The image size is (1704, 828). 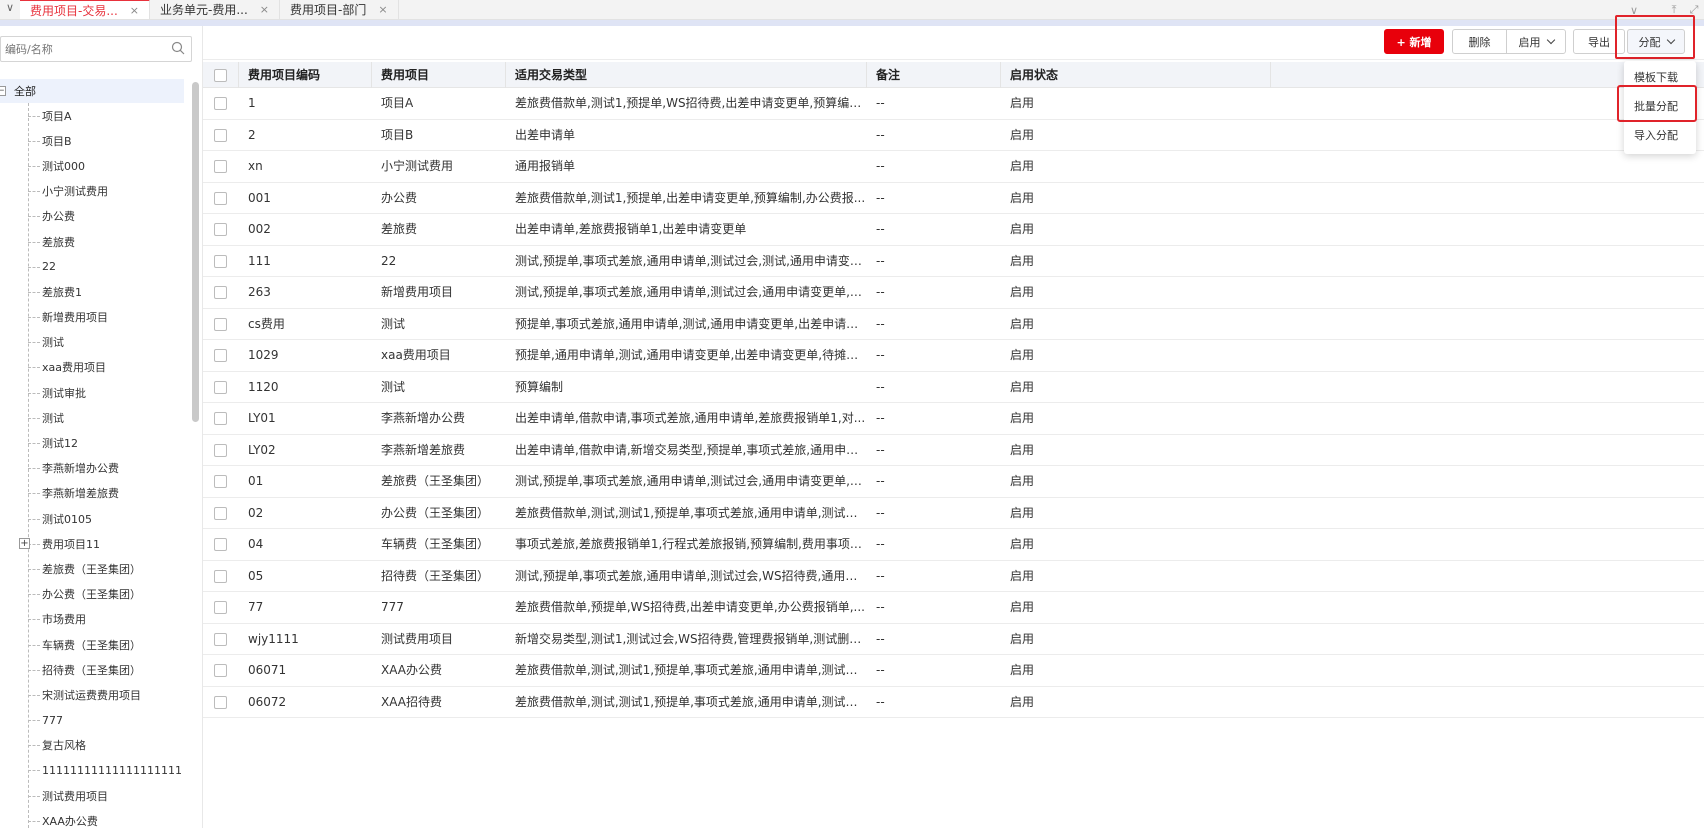 I want to click on cell-code: 1120, so click(x=263, y=386).